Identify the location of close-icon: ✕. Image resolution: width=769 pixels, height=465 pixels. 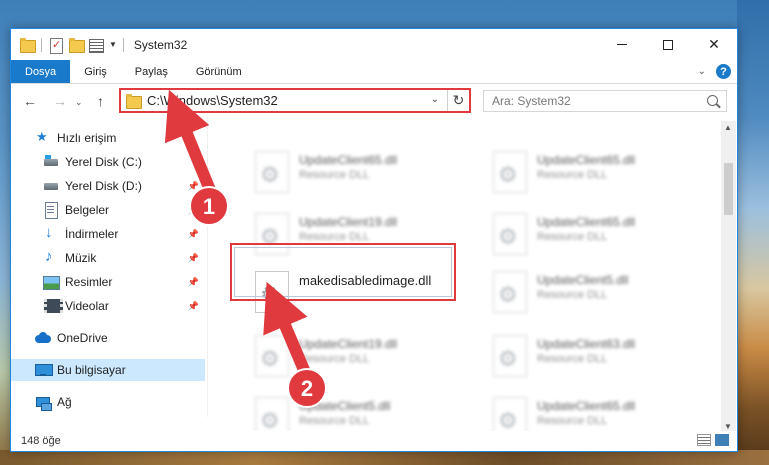
(714, 44).